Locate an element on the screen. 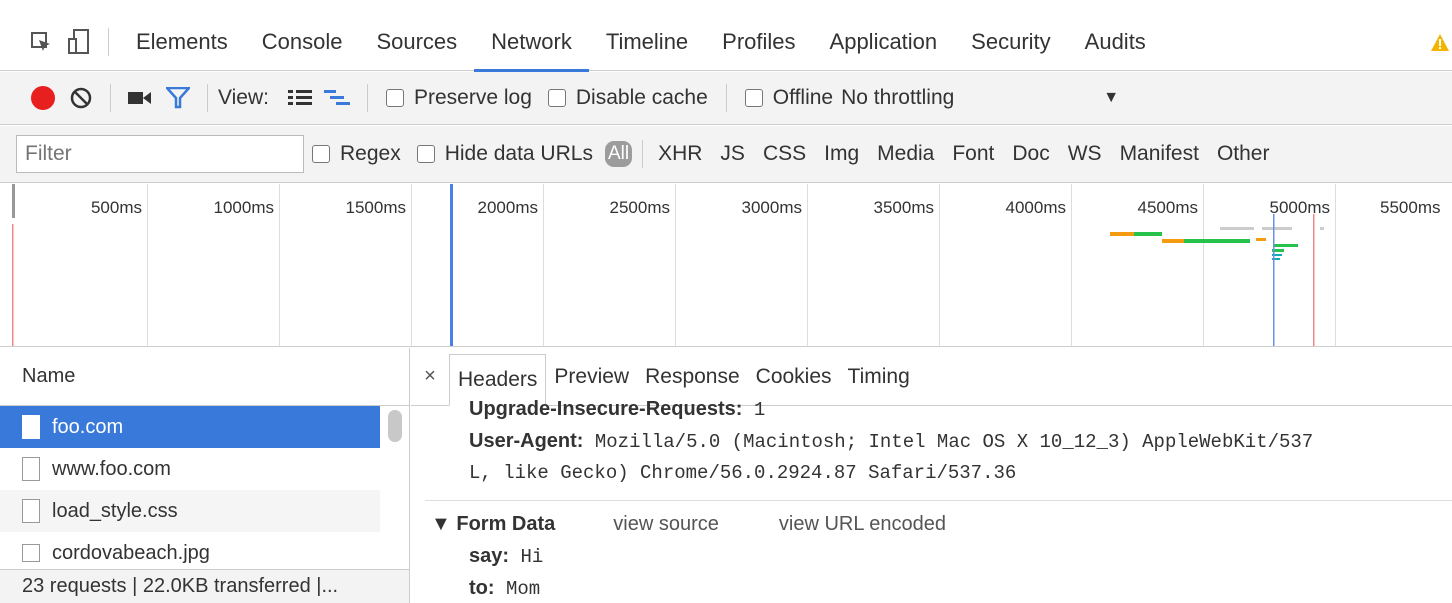 The height and width of the screenshot is (603, 1452). throttling-value: No throttling is located at coordinates (898, 97).